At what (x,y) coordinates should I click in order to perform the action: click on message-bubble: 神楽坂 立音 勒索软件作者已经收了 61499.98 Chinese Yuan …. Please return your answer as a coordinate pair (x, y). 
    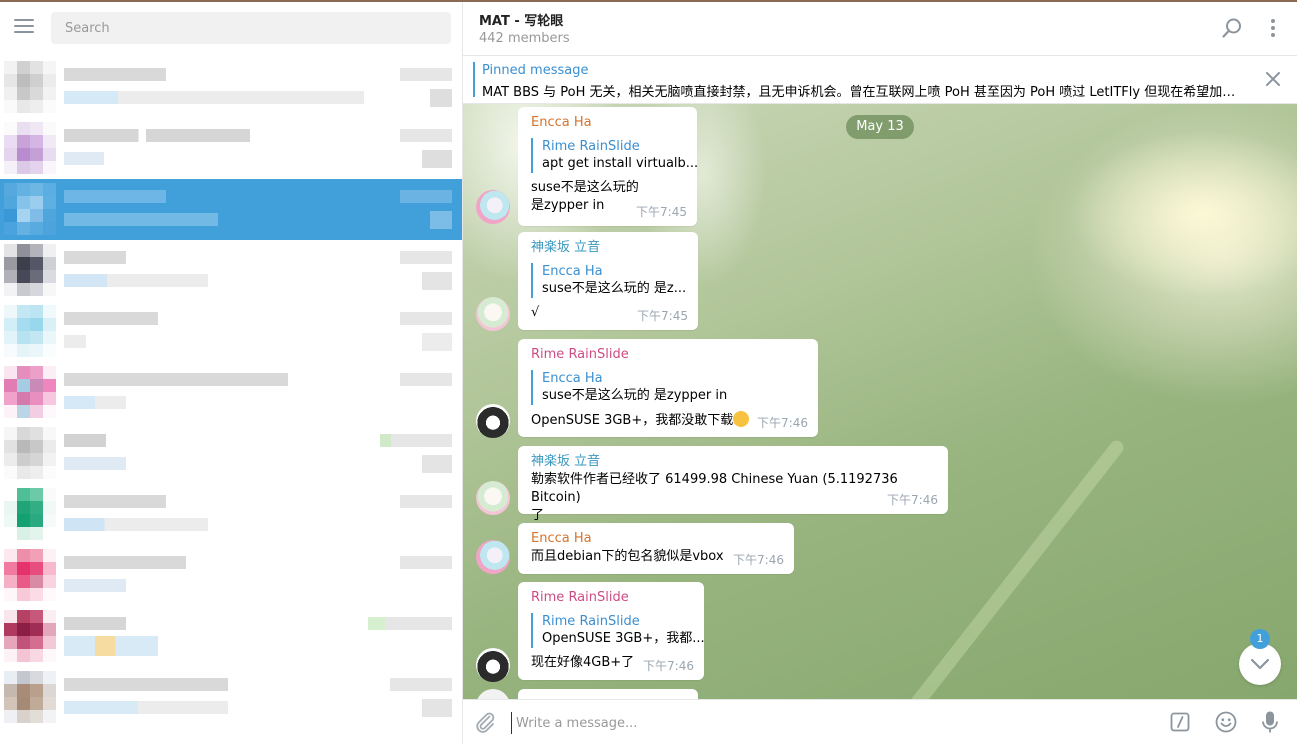
    Looking at the image, I should click on (733, 484).